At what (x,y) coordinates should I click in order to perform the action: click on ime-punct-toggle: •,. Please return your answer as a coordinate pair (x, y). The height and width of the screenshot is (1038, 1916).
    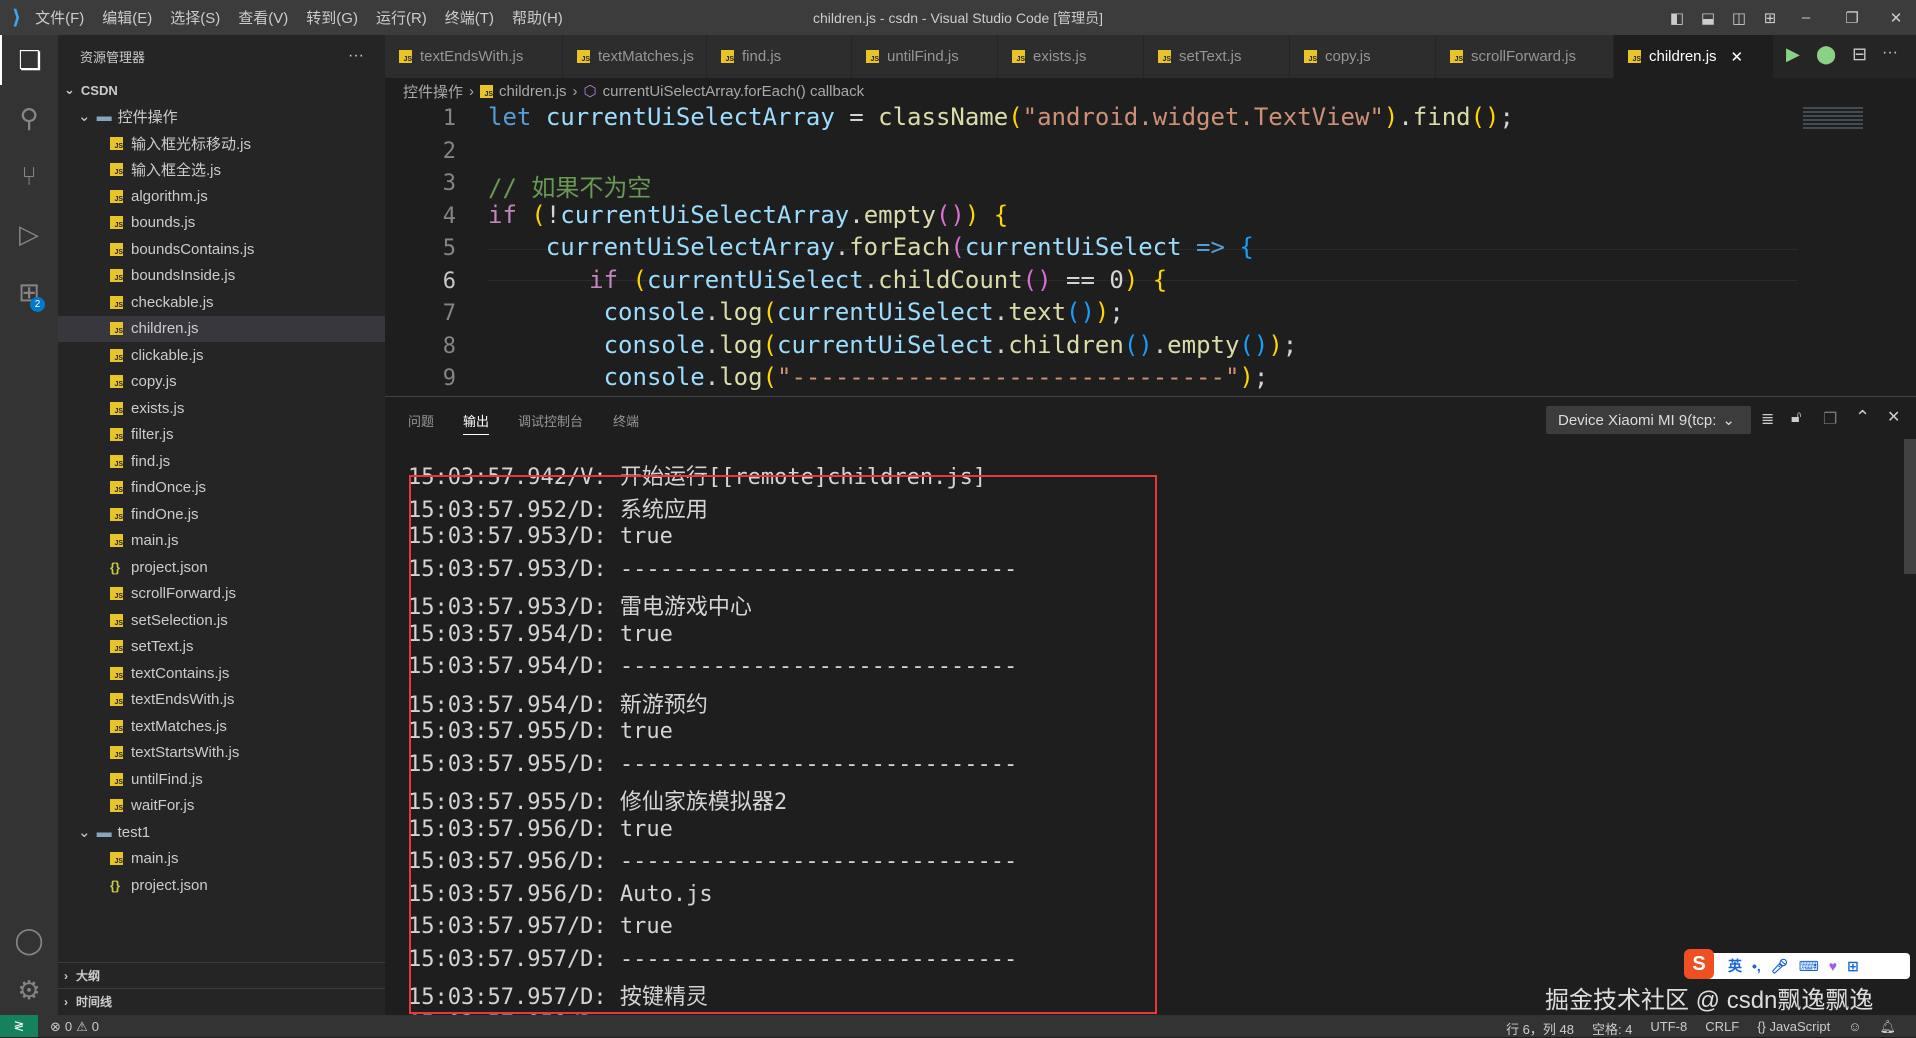
    Looking at the image, I should click on (1756, 966).